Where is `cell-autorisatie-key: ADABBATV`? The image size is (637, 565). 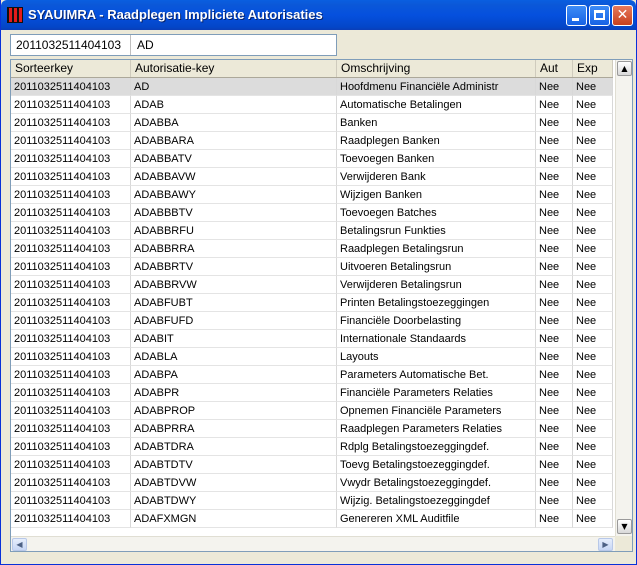
cell-autorisatie-key: ADABBATV is located at coordinates (234, 159).